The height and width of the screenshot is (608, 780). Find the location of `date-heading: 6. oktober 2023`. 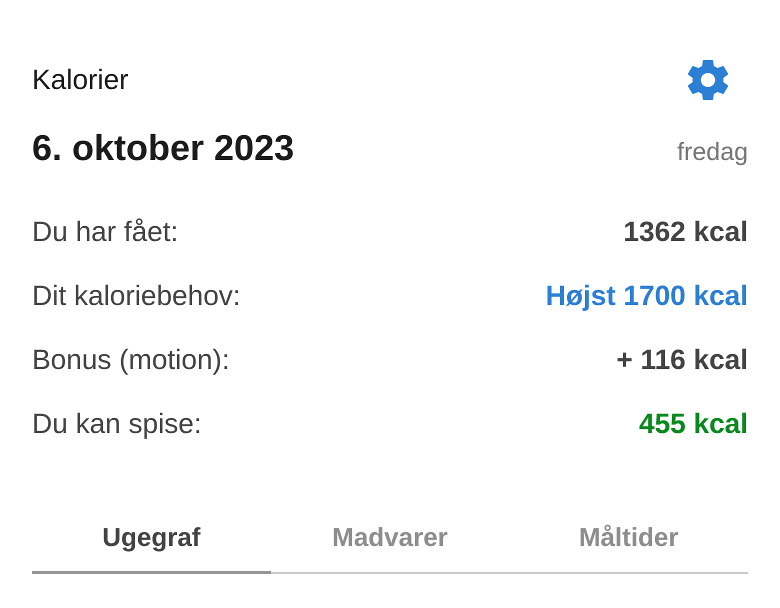

date-heading: 6. oktober 2023 is located at coordinates (163, 148).